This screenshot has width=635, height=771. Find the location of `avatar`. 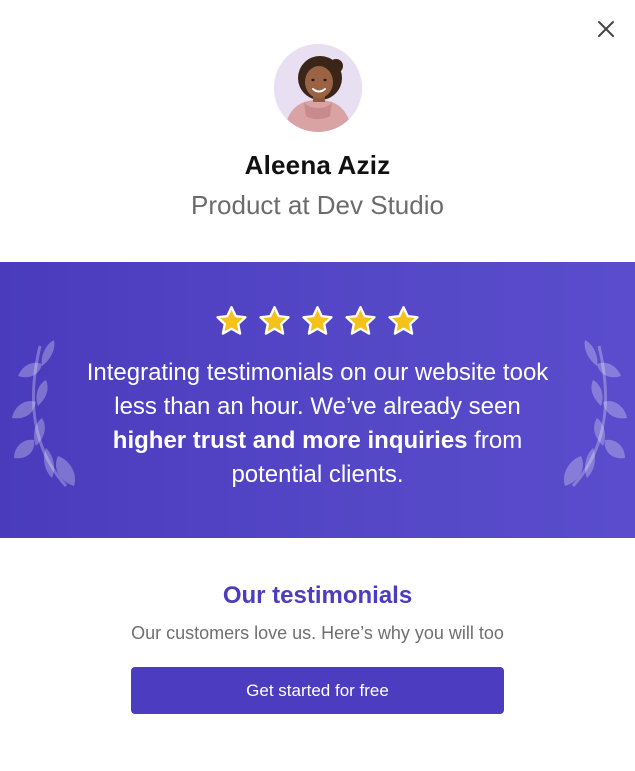

avatar is located at coordinates (318, 88).